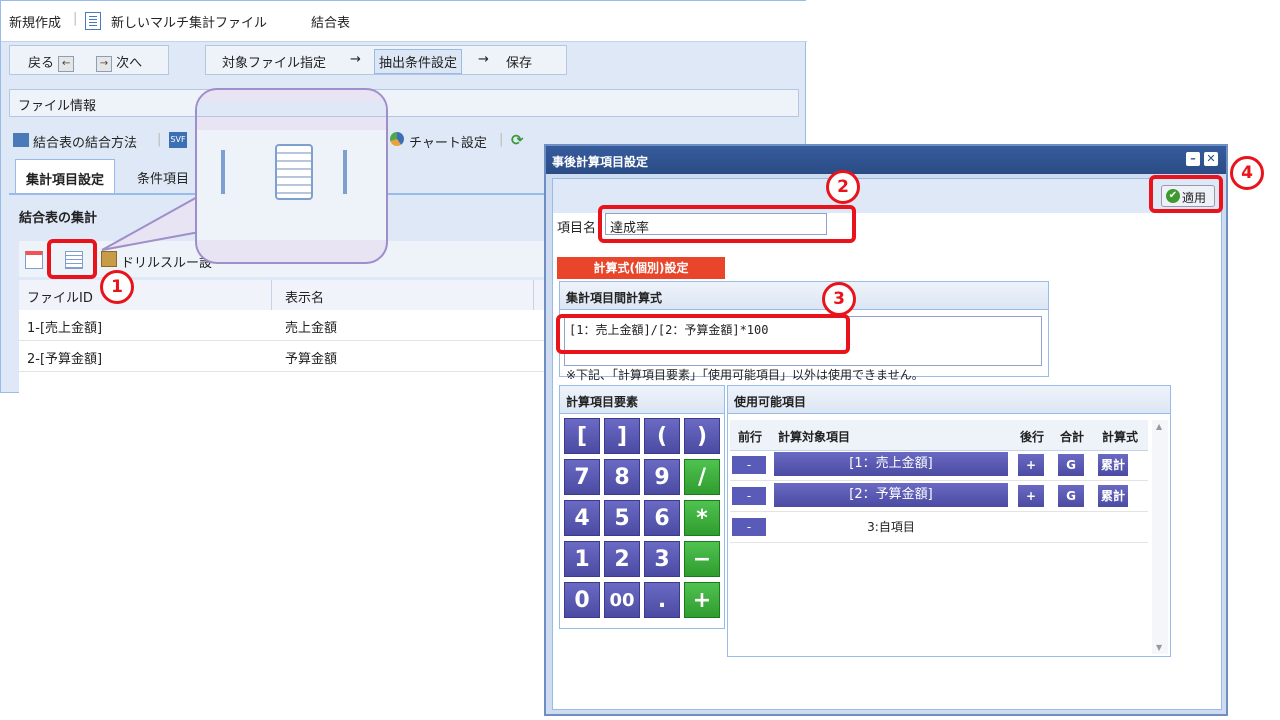 The width and height of the screenshot is (1280, 720). What do you see at coordinates (745, 375) in the screenshot?
I see `formula-note: ※下記、「計算項目要素」「使用可能項目」以外は使用できません。` at bounding box center [745, 375].